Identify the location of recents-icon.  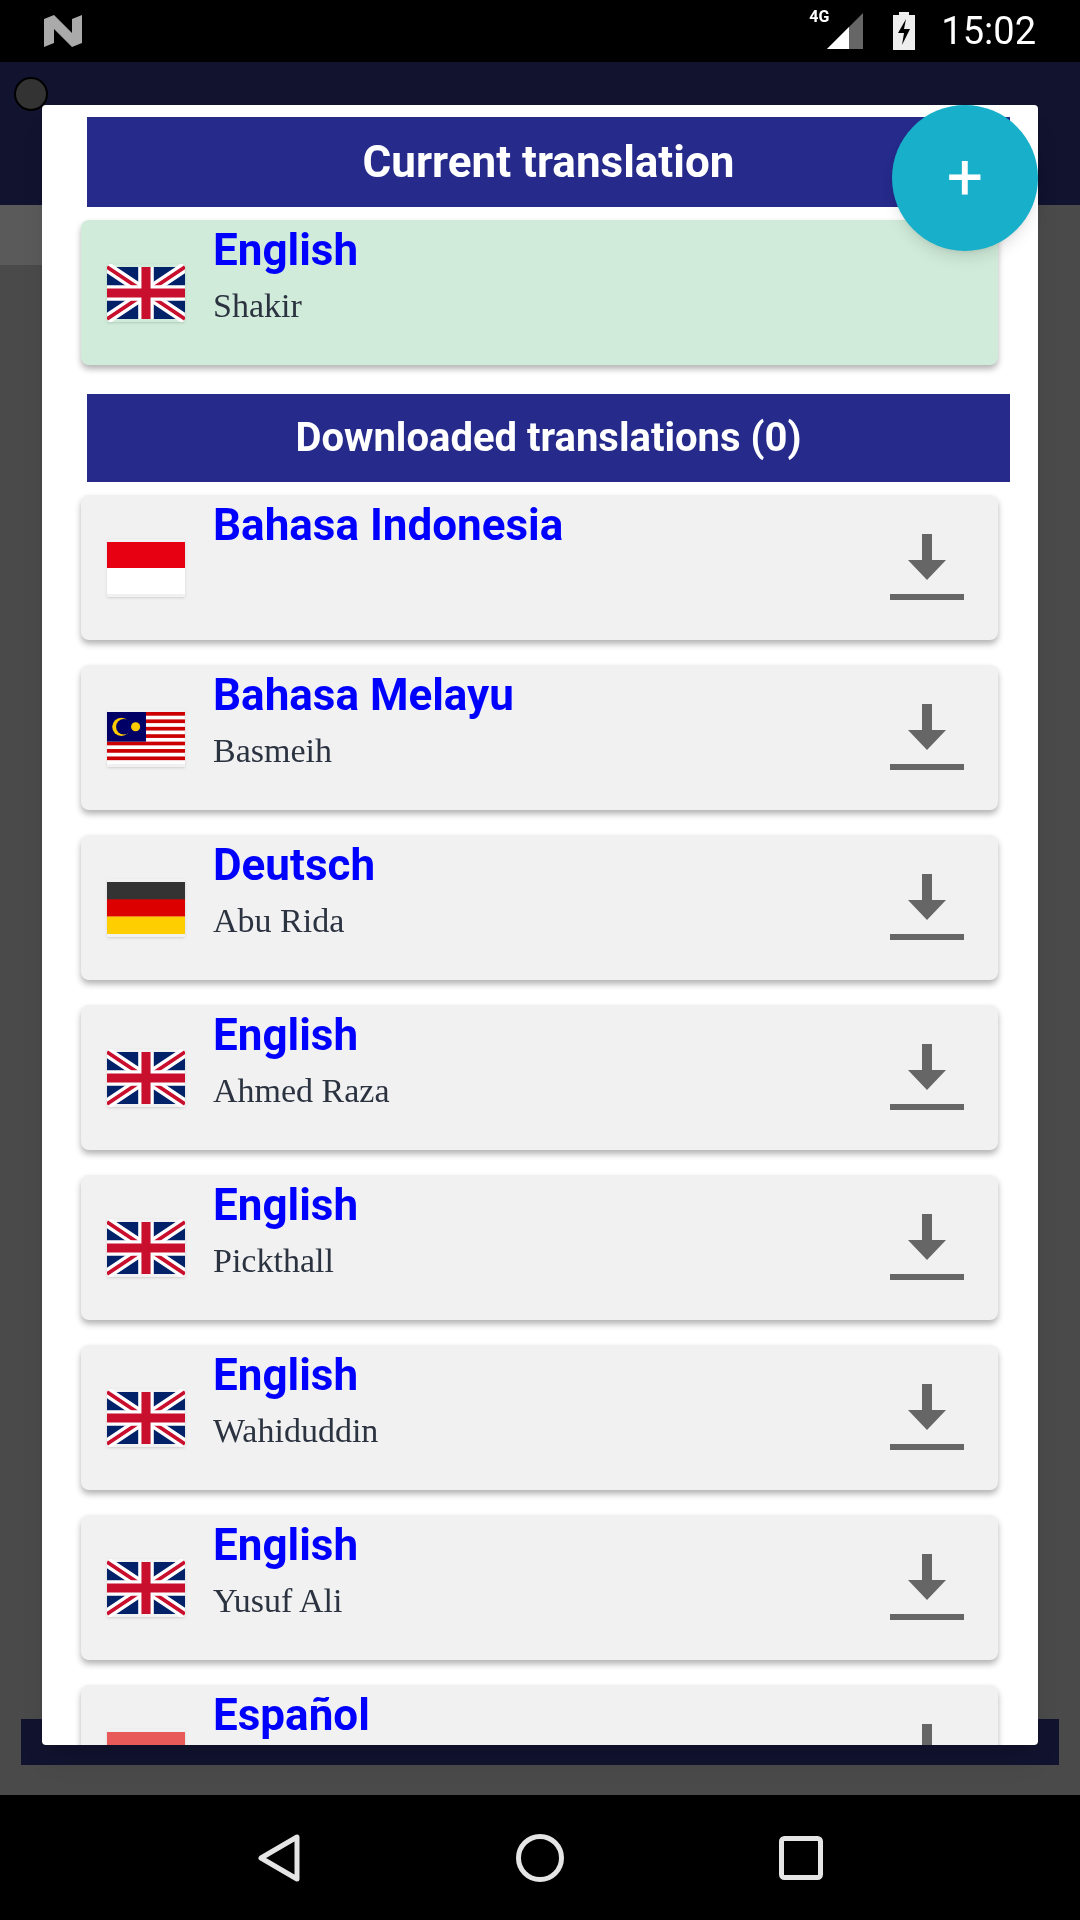
(801, 1857).